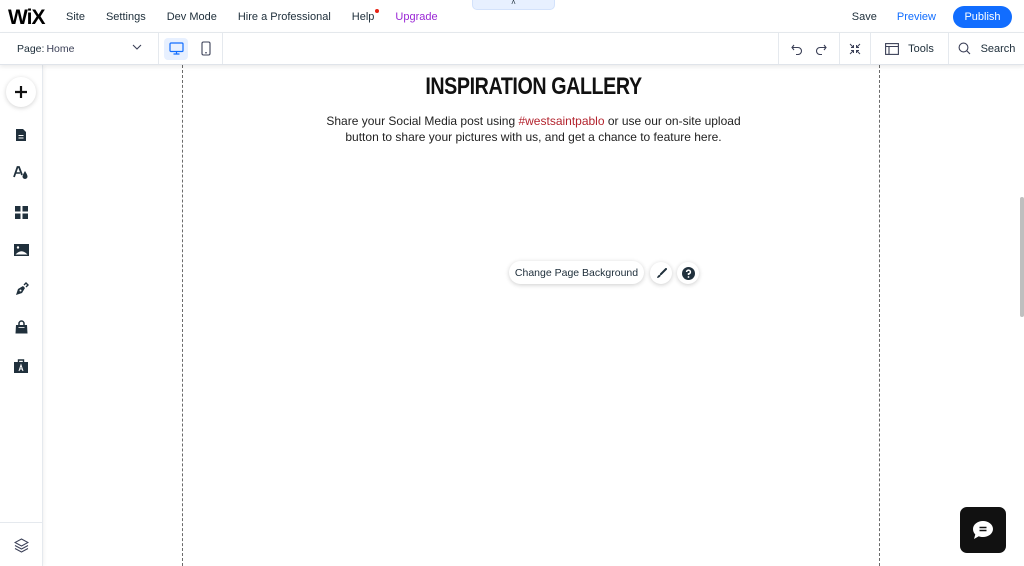 This screenshot has height=566, width=1024. I want to click on page-selector-label: Page:, so click(31, 48).